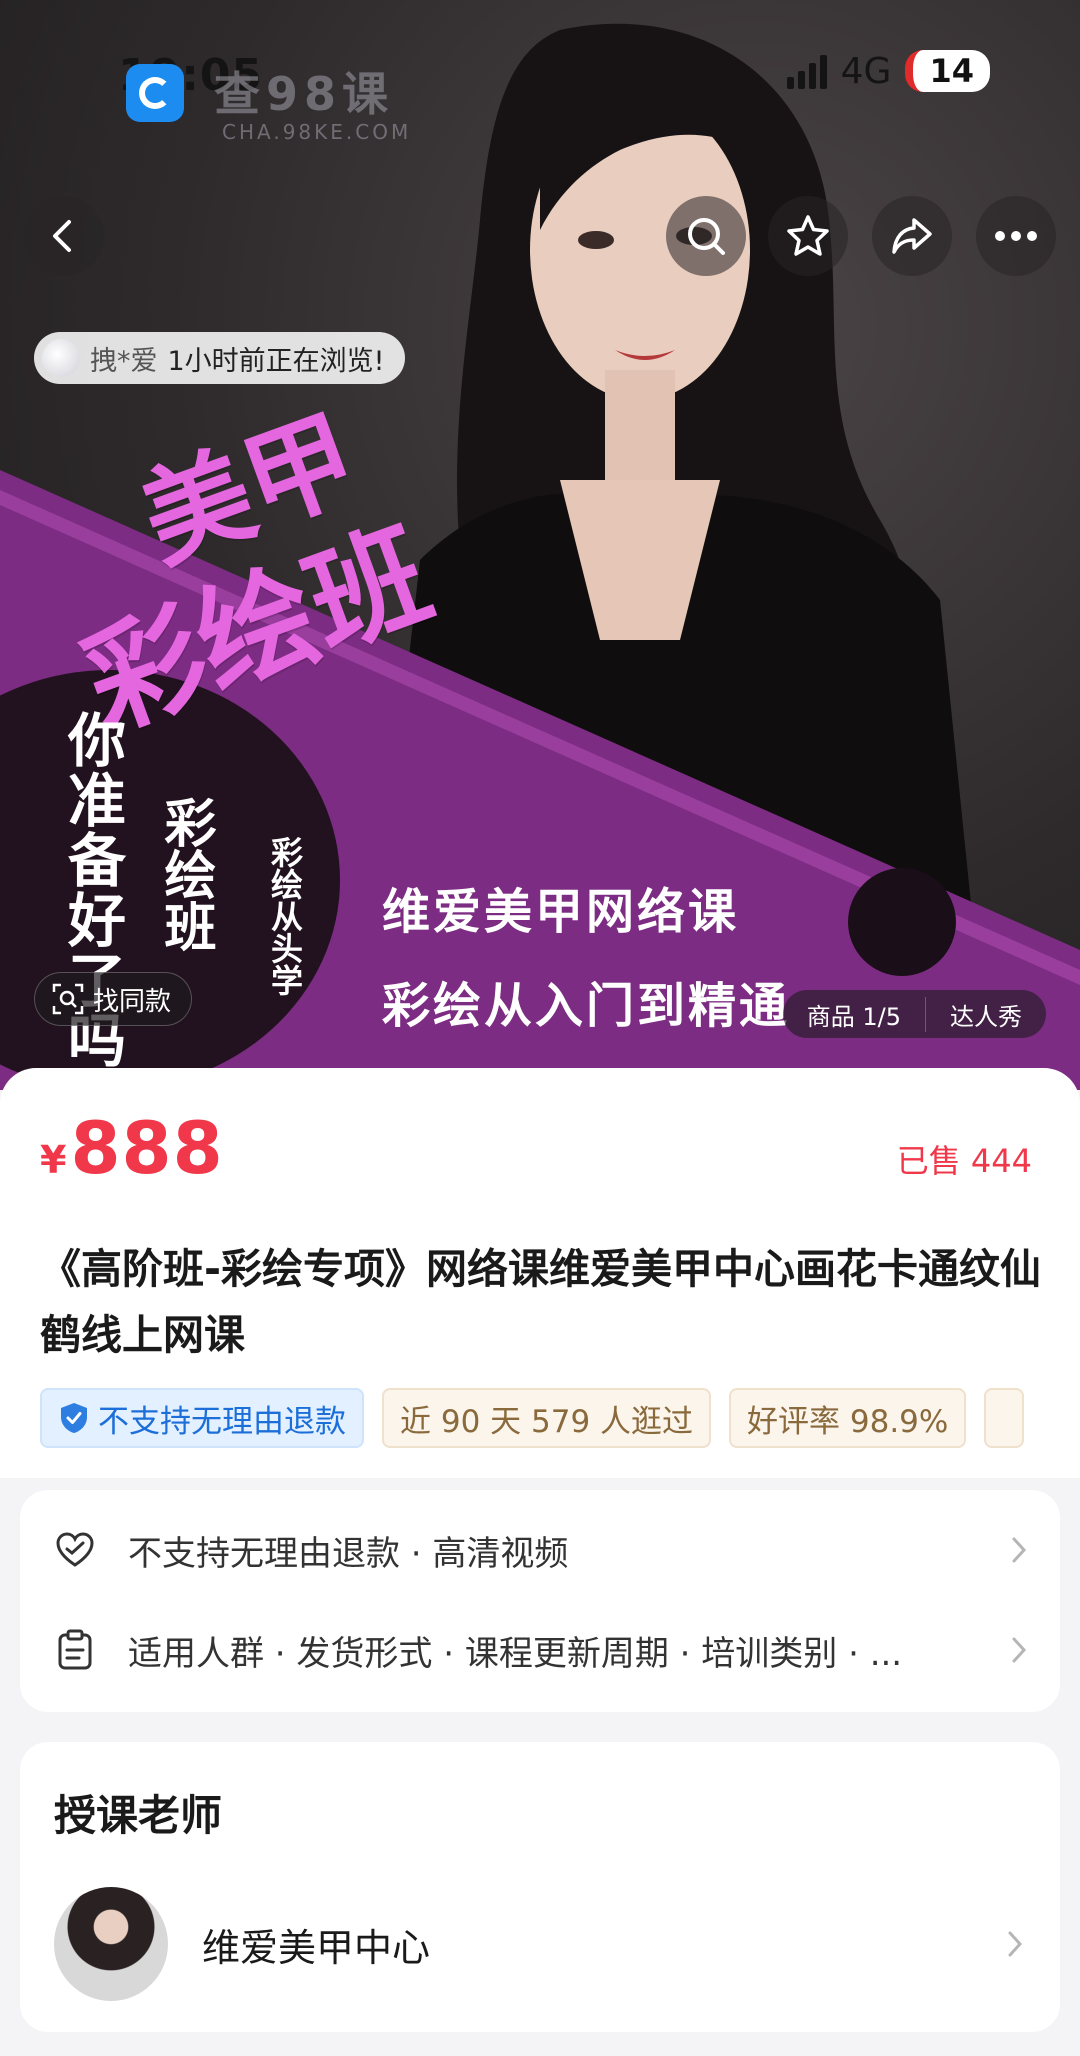  What do you see at coordinates (947, 71) in the screenshot?
I see `battery-level: 14` at bounding box center [947, 71].